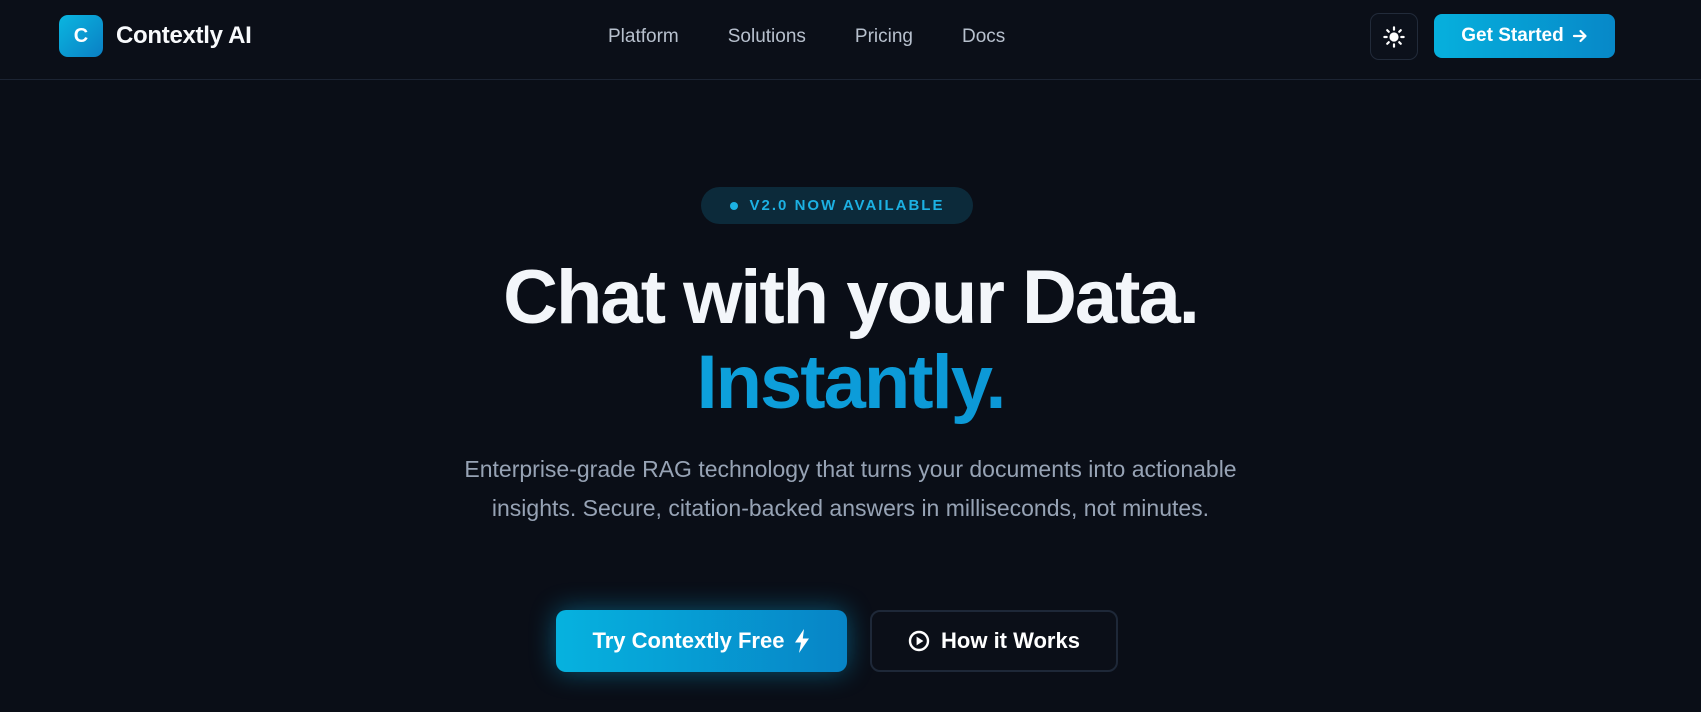 This screenshot has width=1701, height=712. I want to click on version-badge: V2.0 NOW AVAILABLE, so click(837, 205).